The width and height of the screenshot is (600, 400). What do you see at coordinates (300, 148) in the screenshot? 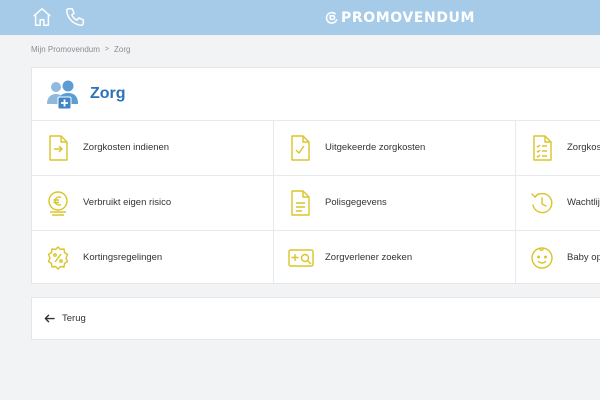
I see `document-check-icon` at bounding box center [300, 148].